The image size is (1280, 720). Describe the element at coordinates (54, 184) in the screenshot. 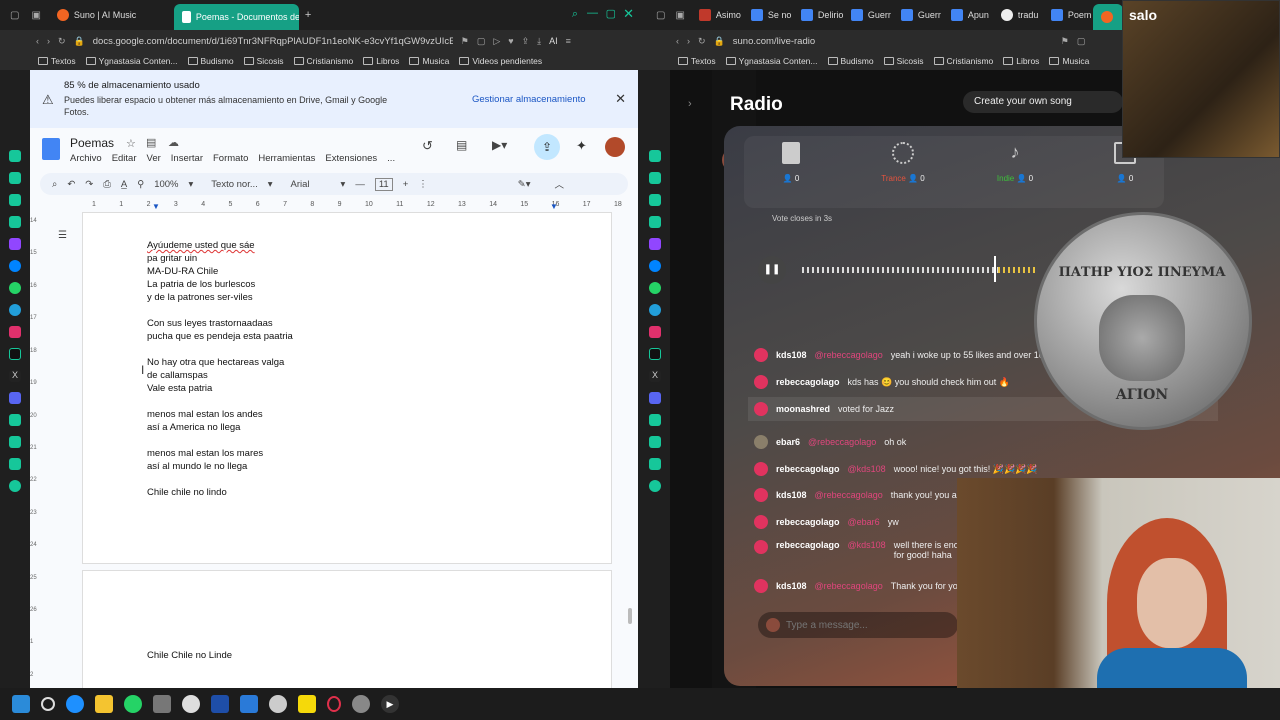

I see `search-menus-icon: ⌕` at that location.